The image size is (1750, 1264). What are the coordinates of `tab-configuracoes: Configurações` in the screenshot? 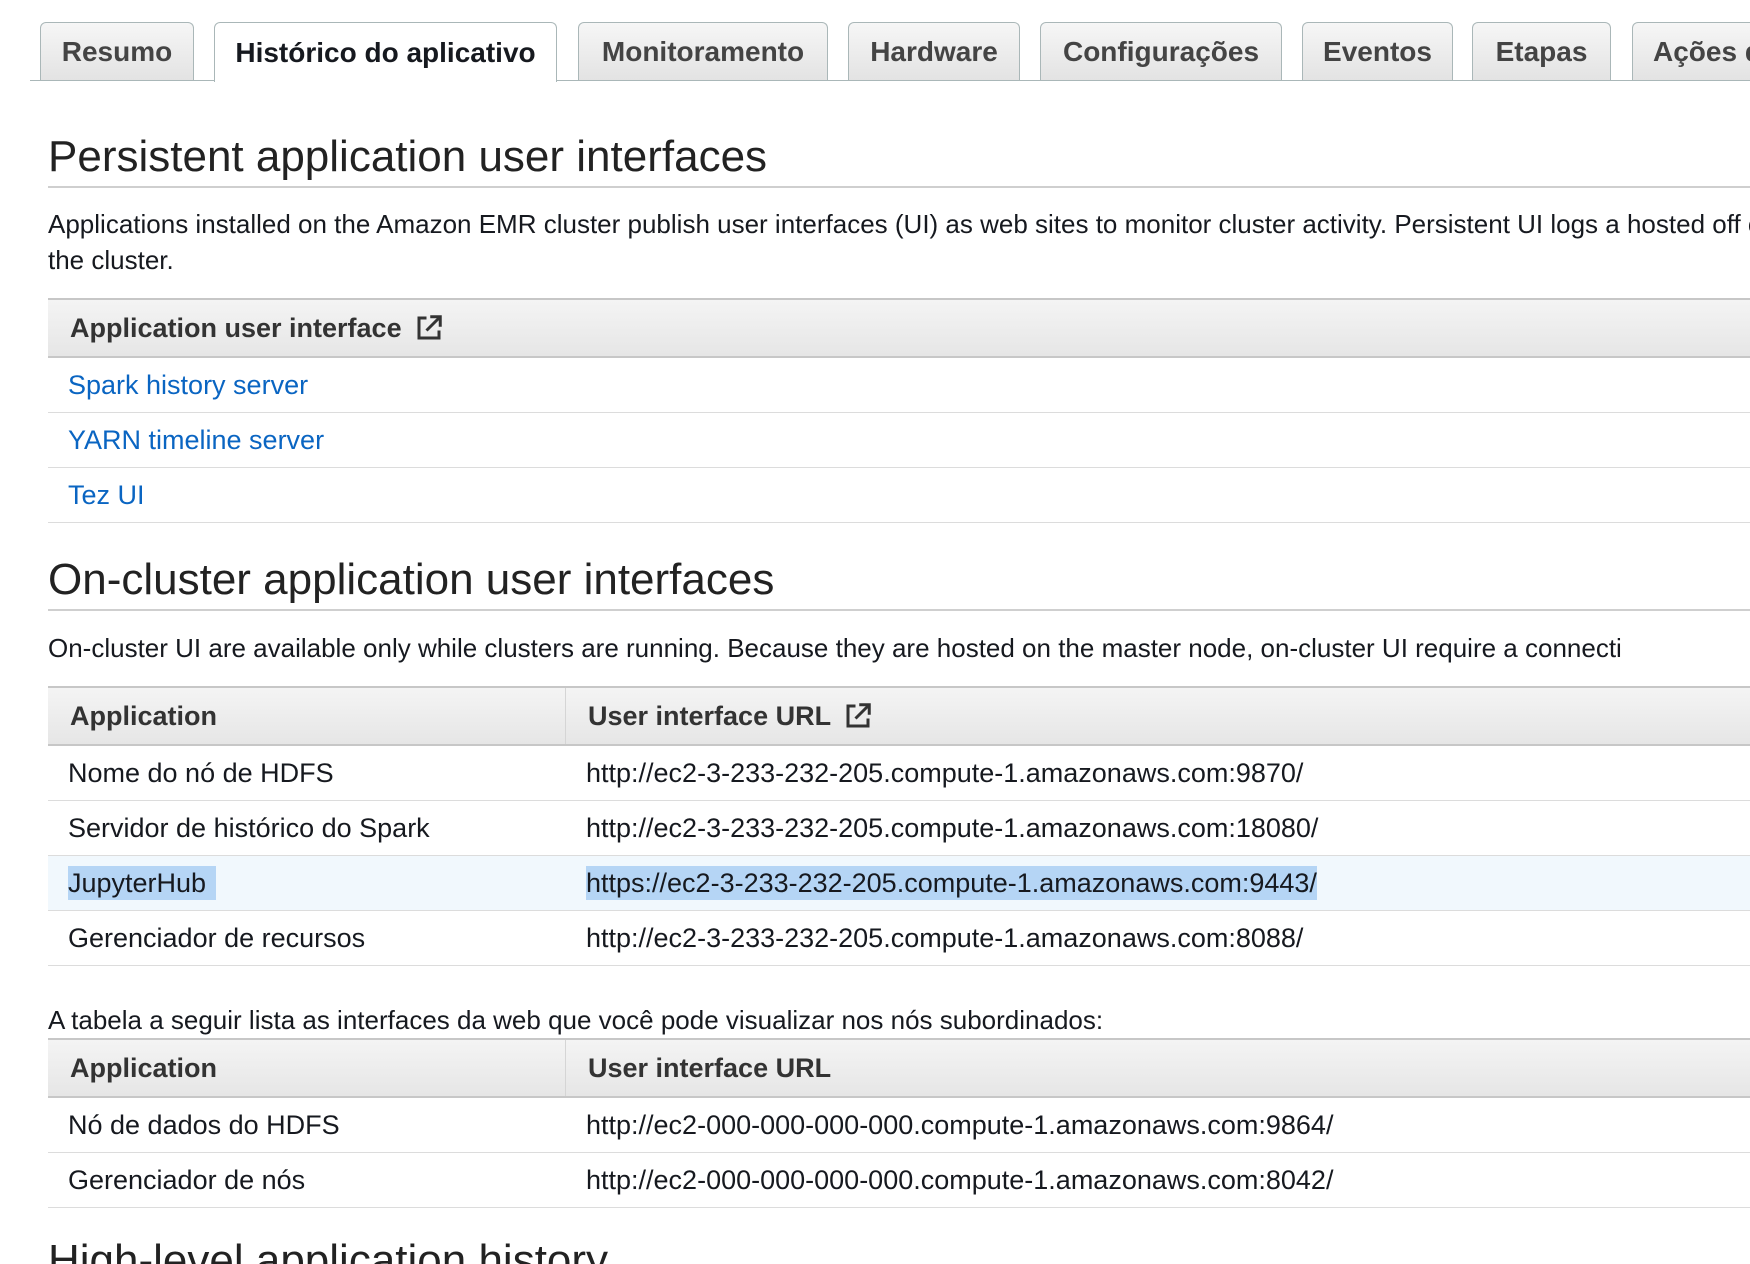 It's located at (1161, 51).